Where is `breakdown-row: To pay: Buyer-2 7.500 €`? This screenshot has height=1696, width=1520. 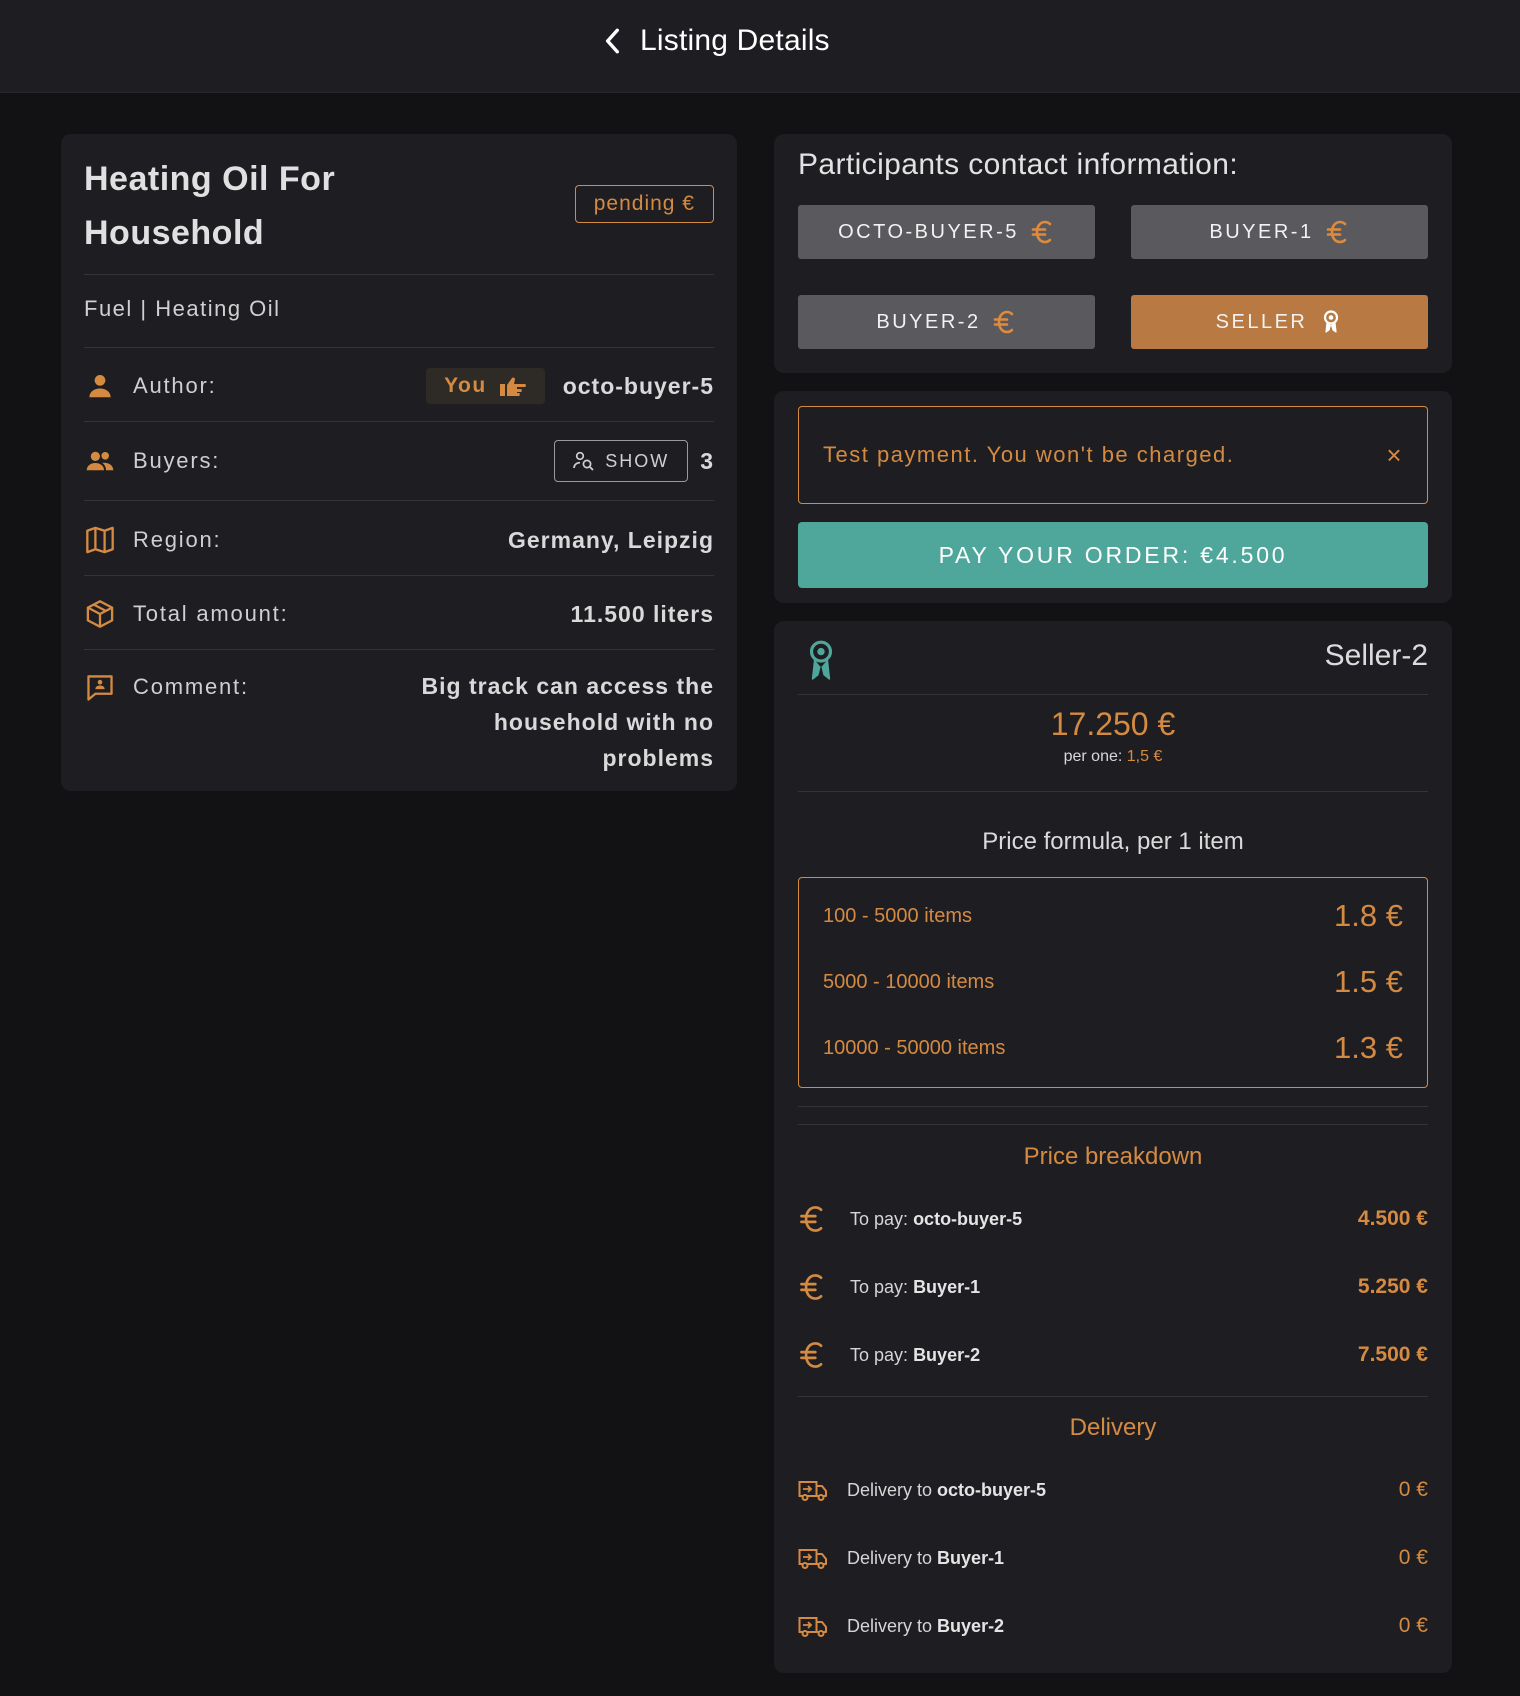
breakdown-row: To pay: Buyer-2 7.500 € is located at coordinates (1113, 1355).